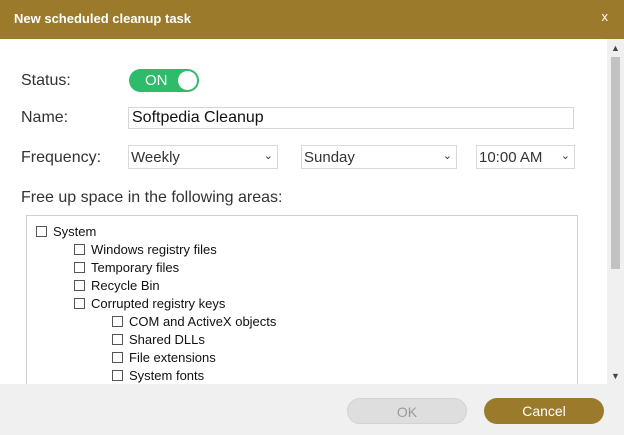 The width and height of the screenshot is (624, 435). Describe the element at coordinates (167, 375) in the screenshot. I see `tree-item-label: System fonts` at that location.